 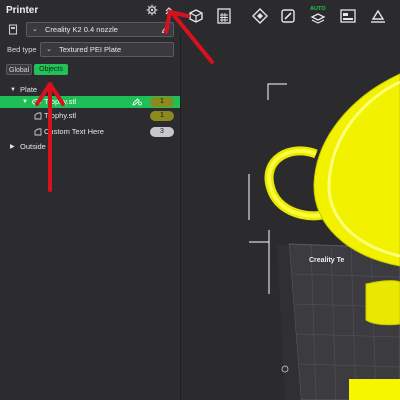 I want to click on bed-type-select: ⌄ Textured PEI Plate, so click(x=107, y=49).